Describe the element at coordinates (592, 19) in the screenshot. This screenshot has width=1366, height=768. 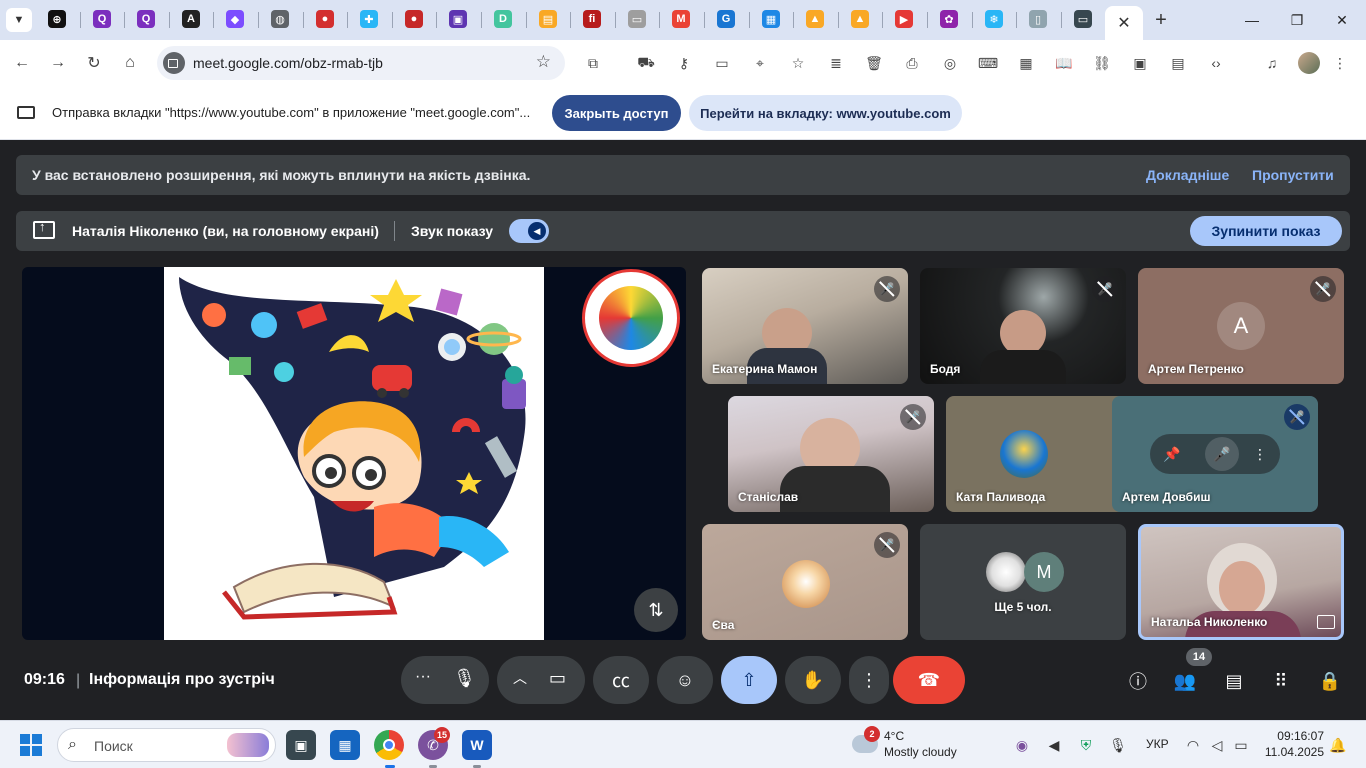
I see `fi-app-icon: fi` at that location.